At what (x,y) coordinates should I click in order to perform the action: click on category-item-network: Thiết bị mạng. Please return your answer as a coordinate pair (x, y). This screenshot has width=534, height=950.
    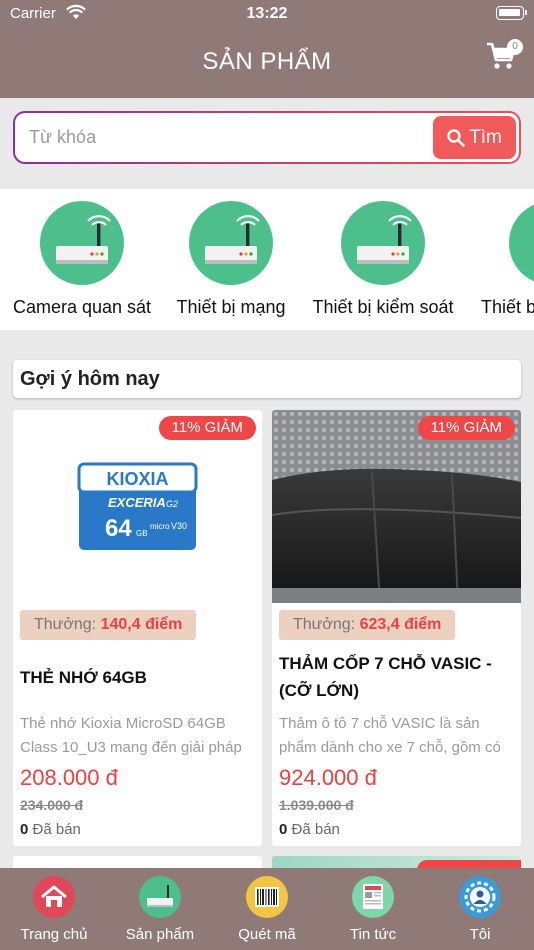
    Looking at the image, I should click on (231, 259).